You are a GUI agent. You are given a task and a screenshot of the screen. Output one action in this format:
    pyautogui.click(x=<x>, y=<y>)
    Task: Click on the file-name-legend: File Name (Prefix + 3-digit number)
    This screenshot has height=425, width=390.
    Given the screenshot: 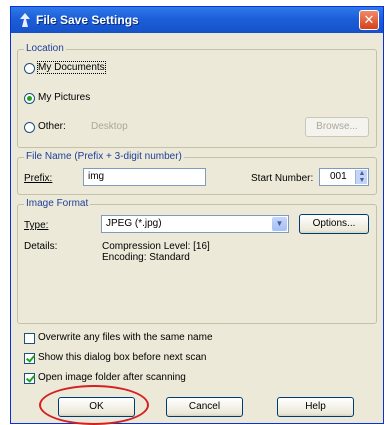 What is the action you would take?
    pyautogui.click(x=104, y=156)
    